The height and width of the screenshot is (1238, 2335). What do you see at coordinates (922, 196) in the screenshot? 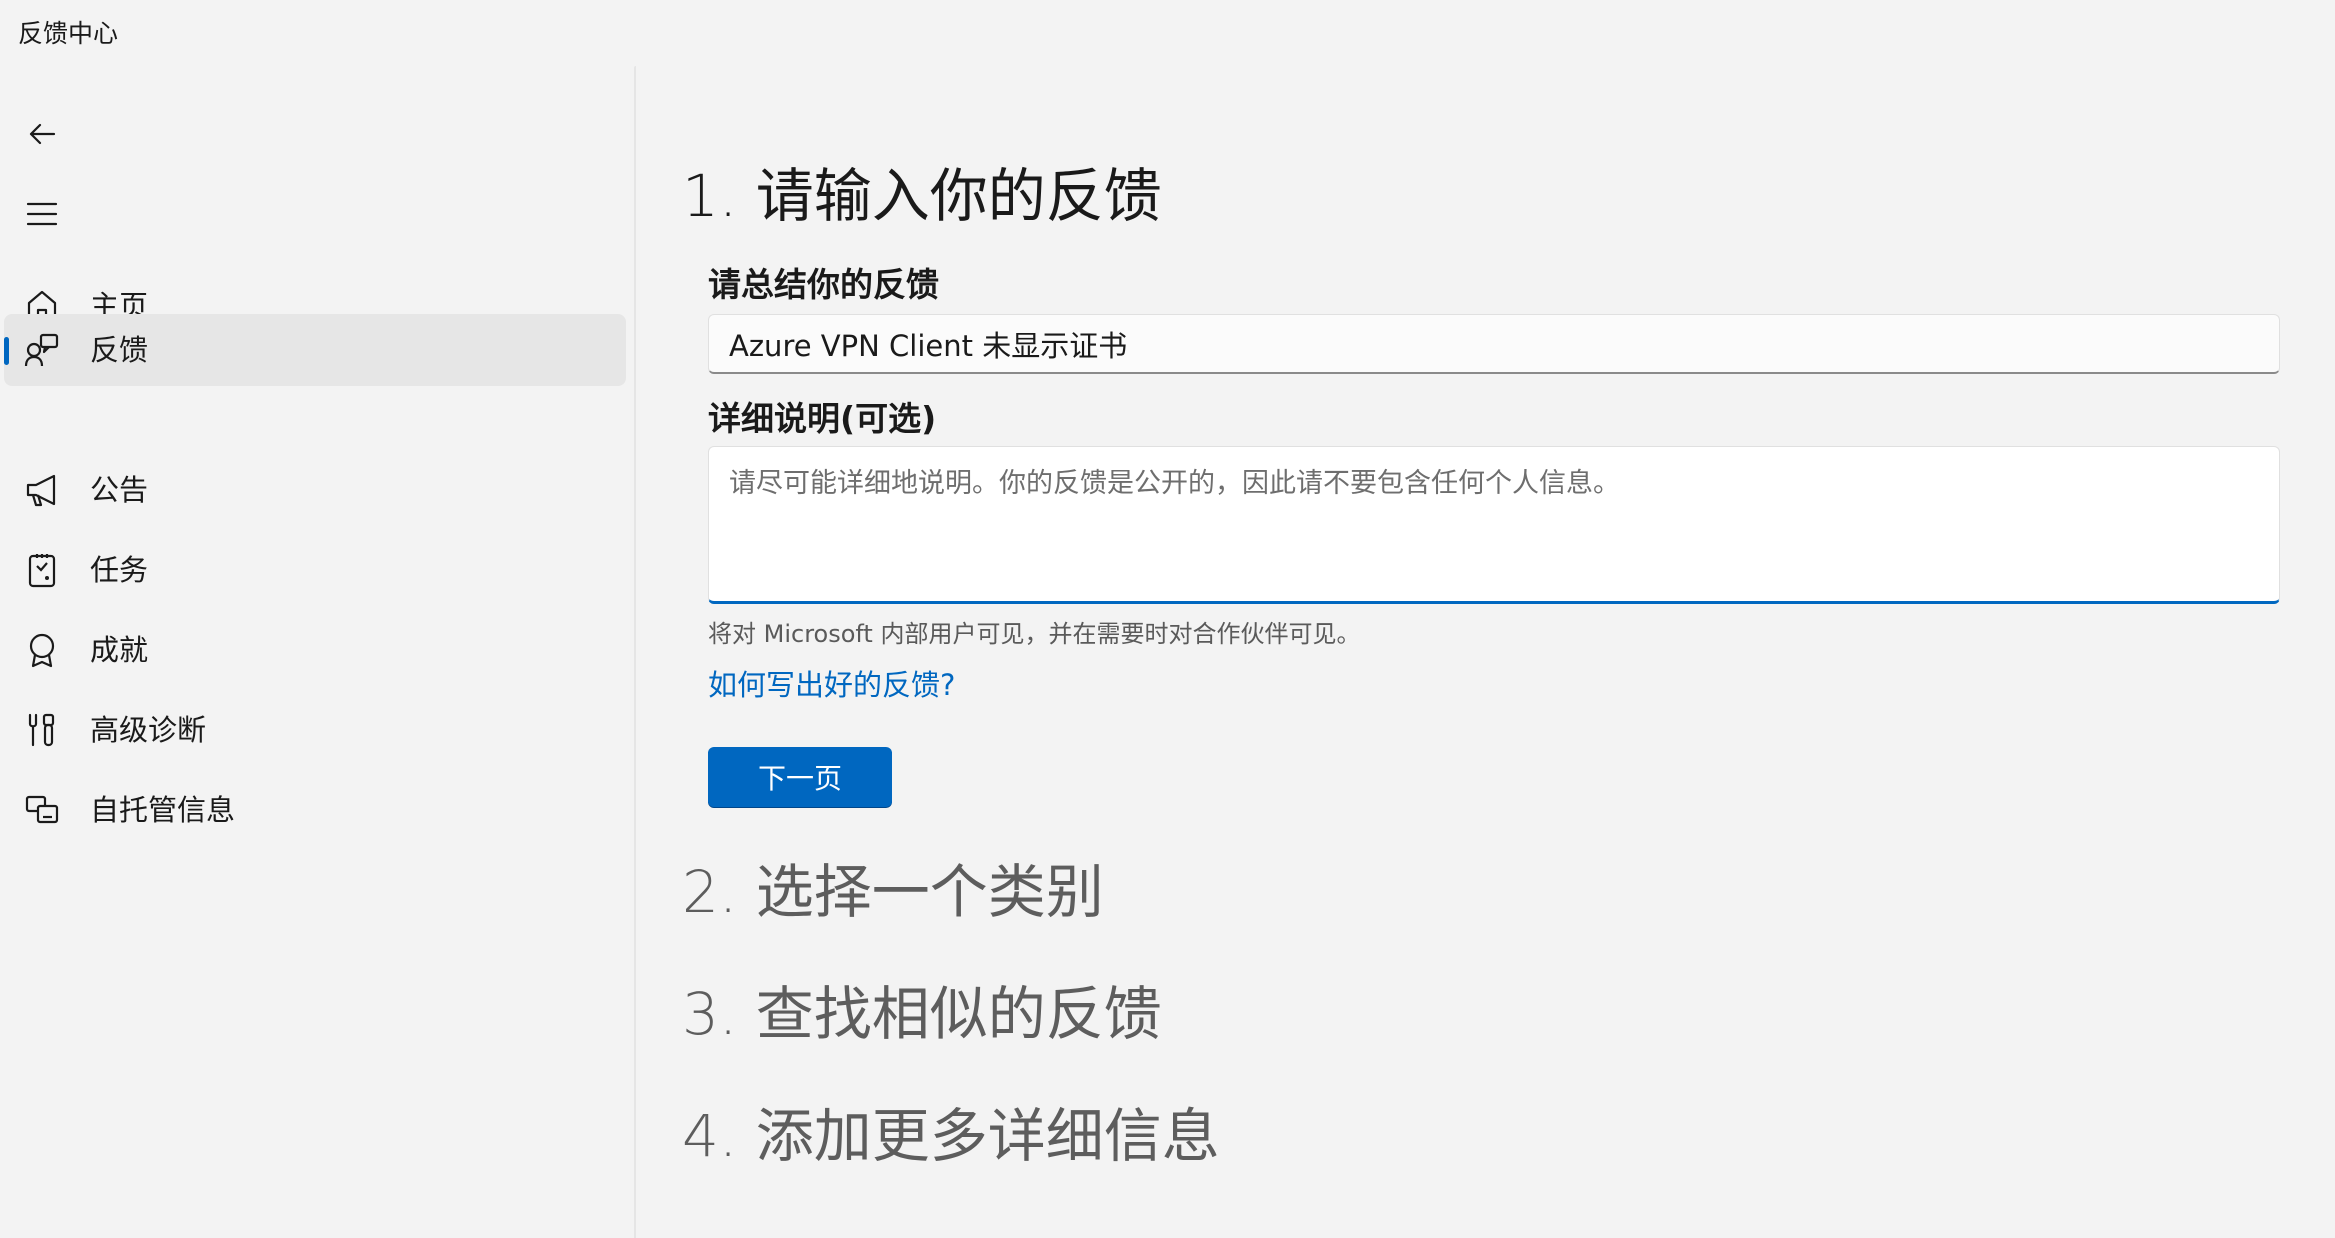
I see `step-1-title: 1. 请输入你的反馈` at bounding box center [922, 196].